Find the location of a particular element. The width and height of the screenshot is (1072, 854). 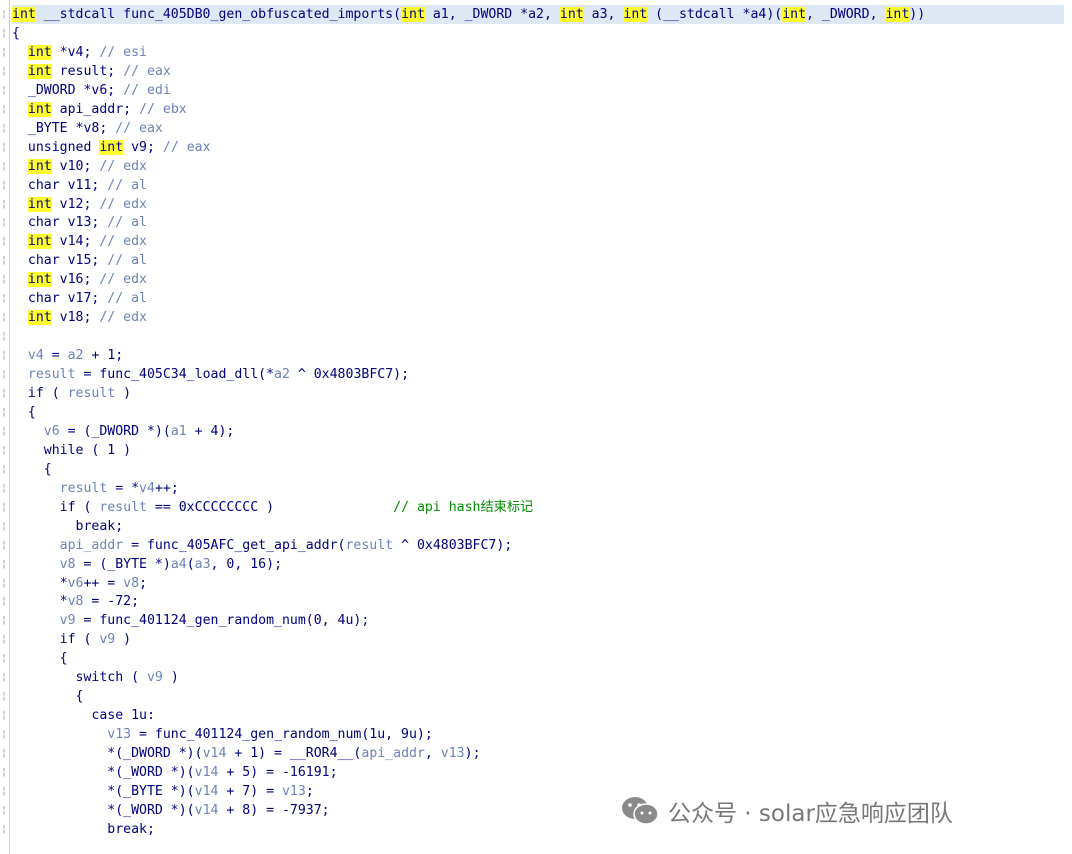

code-line: int *v4; // esi is located at coordinates (79, 52).